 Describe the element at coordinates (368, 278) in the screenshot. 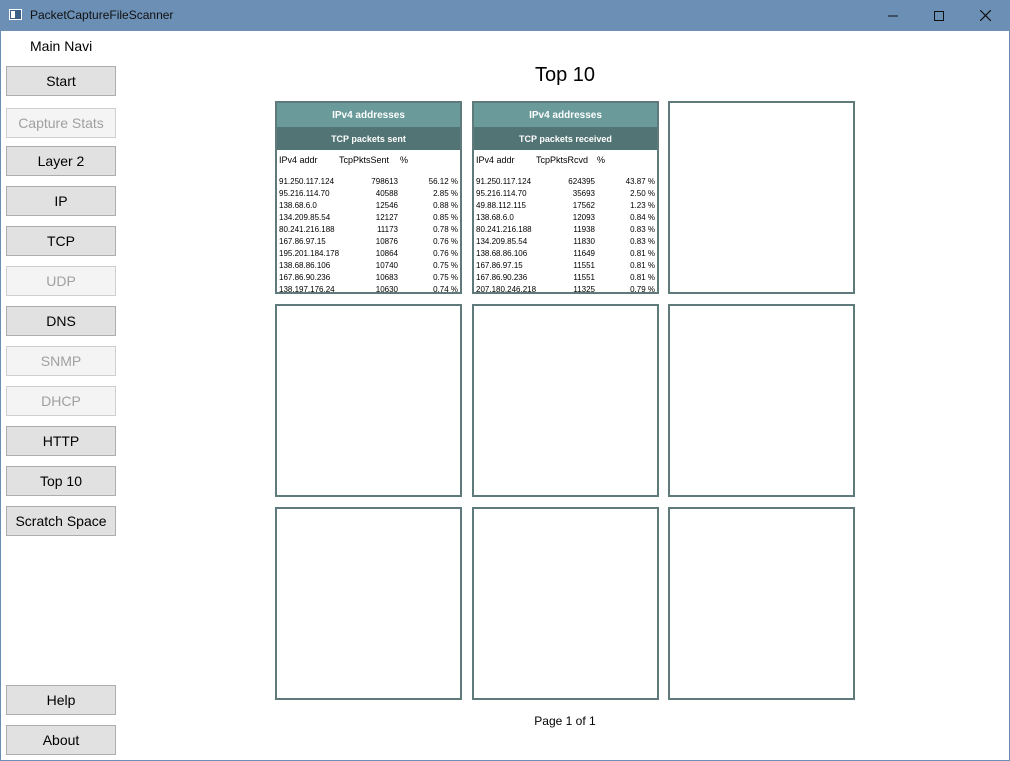

I see `table-row: 167.86.90.236 10683 0.75 %` at that location.